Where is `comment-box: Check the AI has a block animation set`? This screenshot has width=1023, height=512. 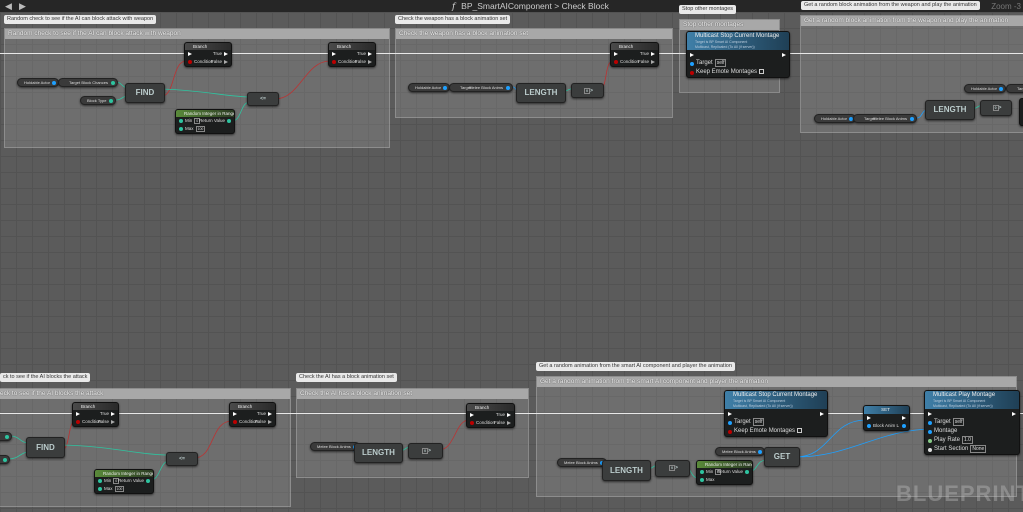 comment-box: Check the AI has a block animation set is located at coordinates (412, 433).